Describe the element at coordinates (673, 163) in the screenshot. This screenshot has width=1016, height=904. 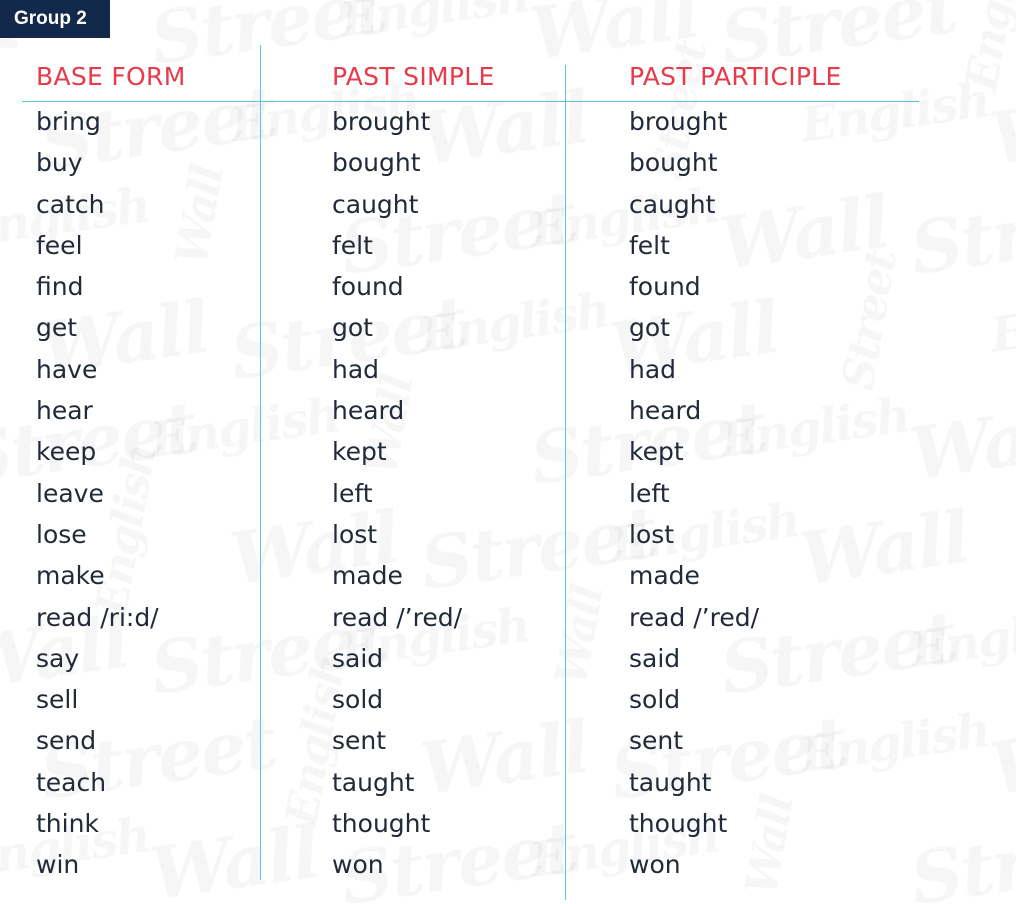
I see `past-participle-cell: bought` at that location.